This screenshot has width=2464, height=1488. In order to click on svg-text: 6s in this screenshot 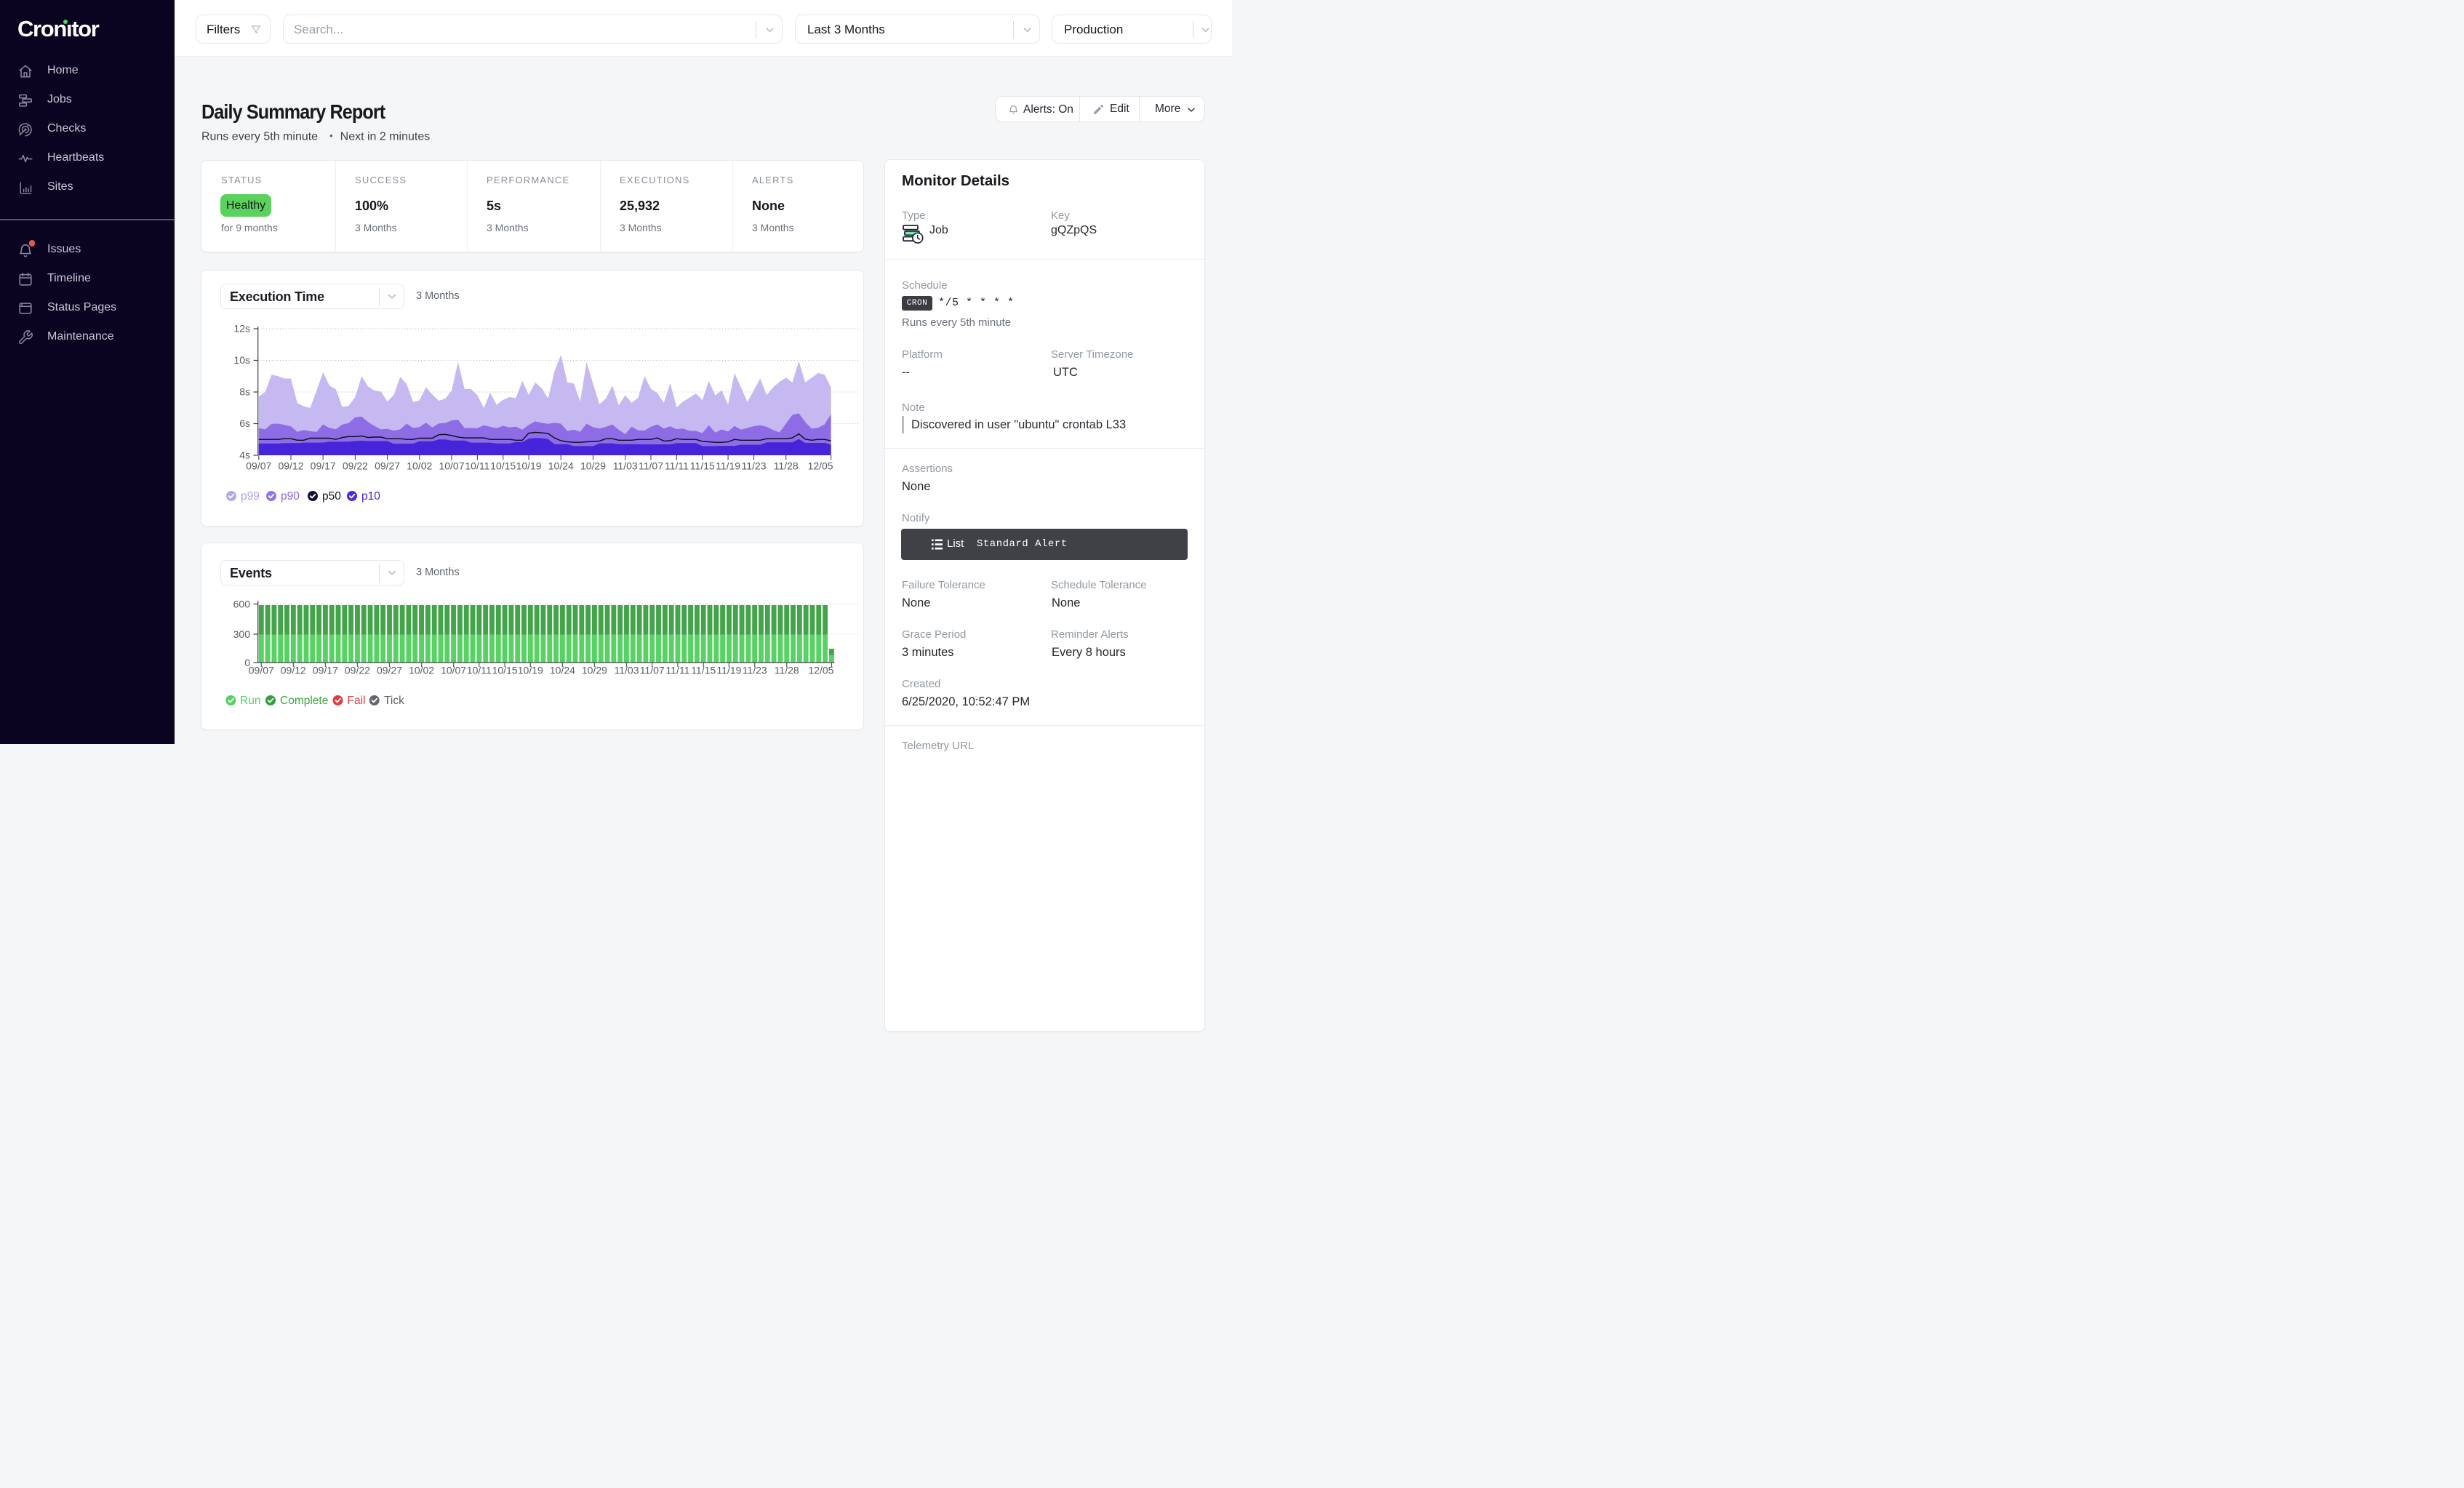, I will do `click(244, 423)`.